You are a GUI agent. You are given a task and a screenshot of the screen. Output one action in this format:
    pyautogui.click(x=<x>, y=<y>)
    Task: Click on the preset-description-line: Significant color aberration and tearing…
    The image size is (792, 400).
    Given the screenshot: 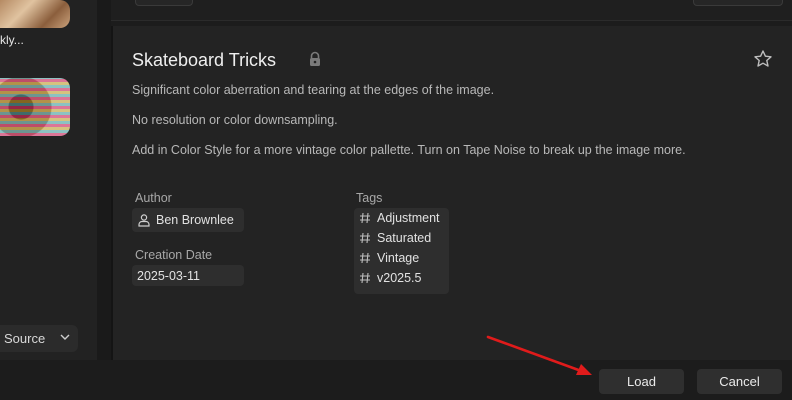 What is the action you would take?
    pyautogui.click(x=313, y=90)
    